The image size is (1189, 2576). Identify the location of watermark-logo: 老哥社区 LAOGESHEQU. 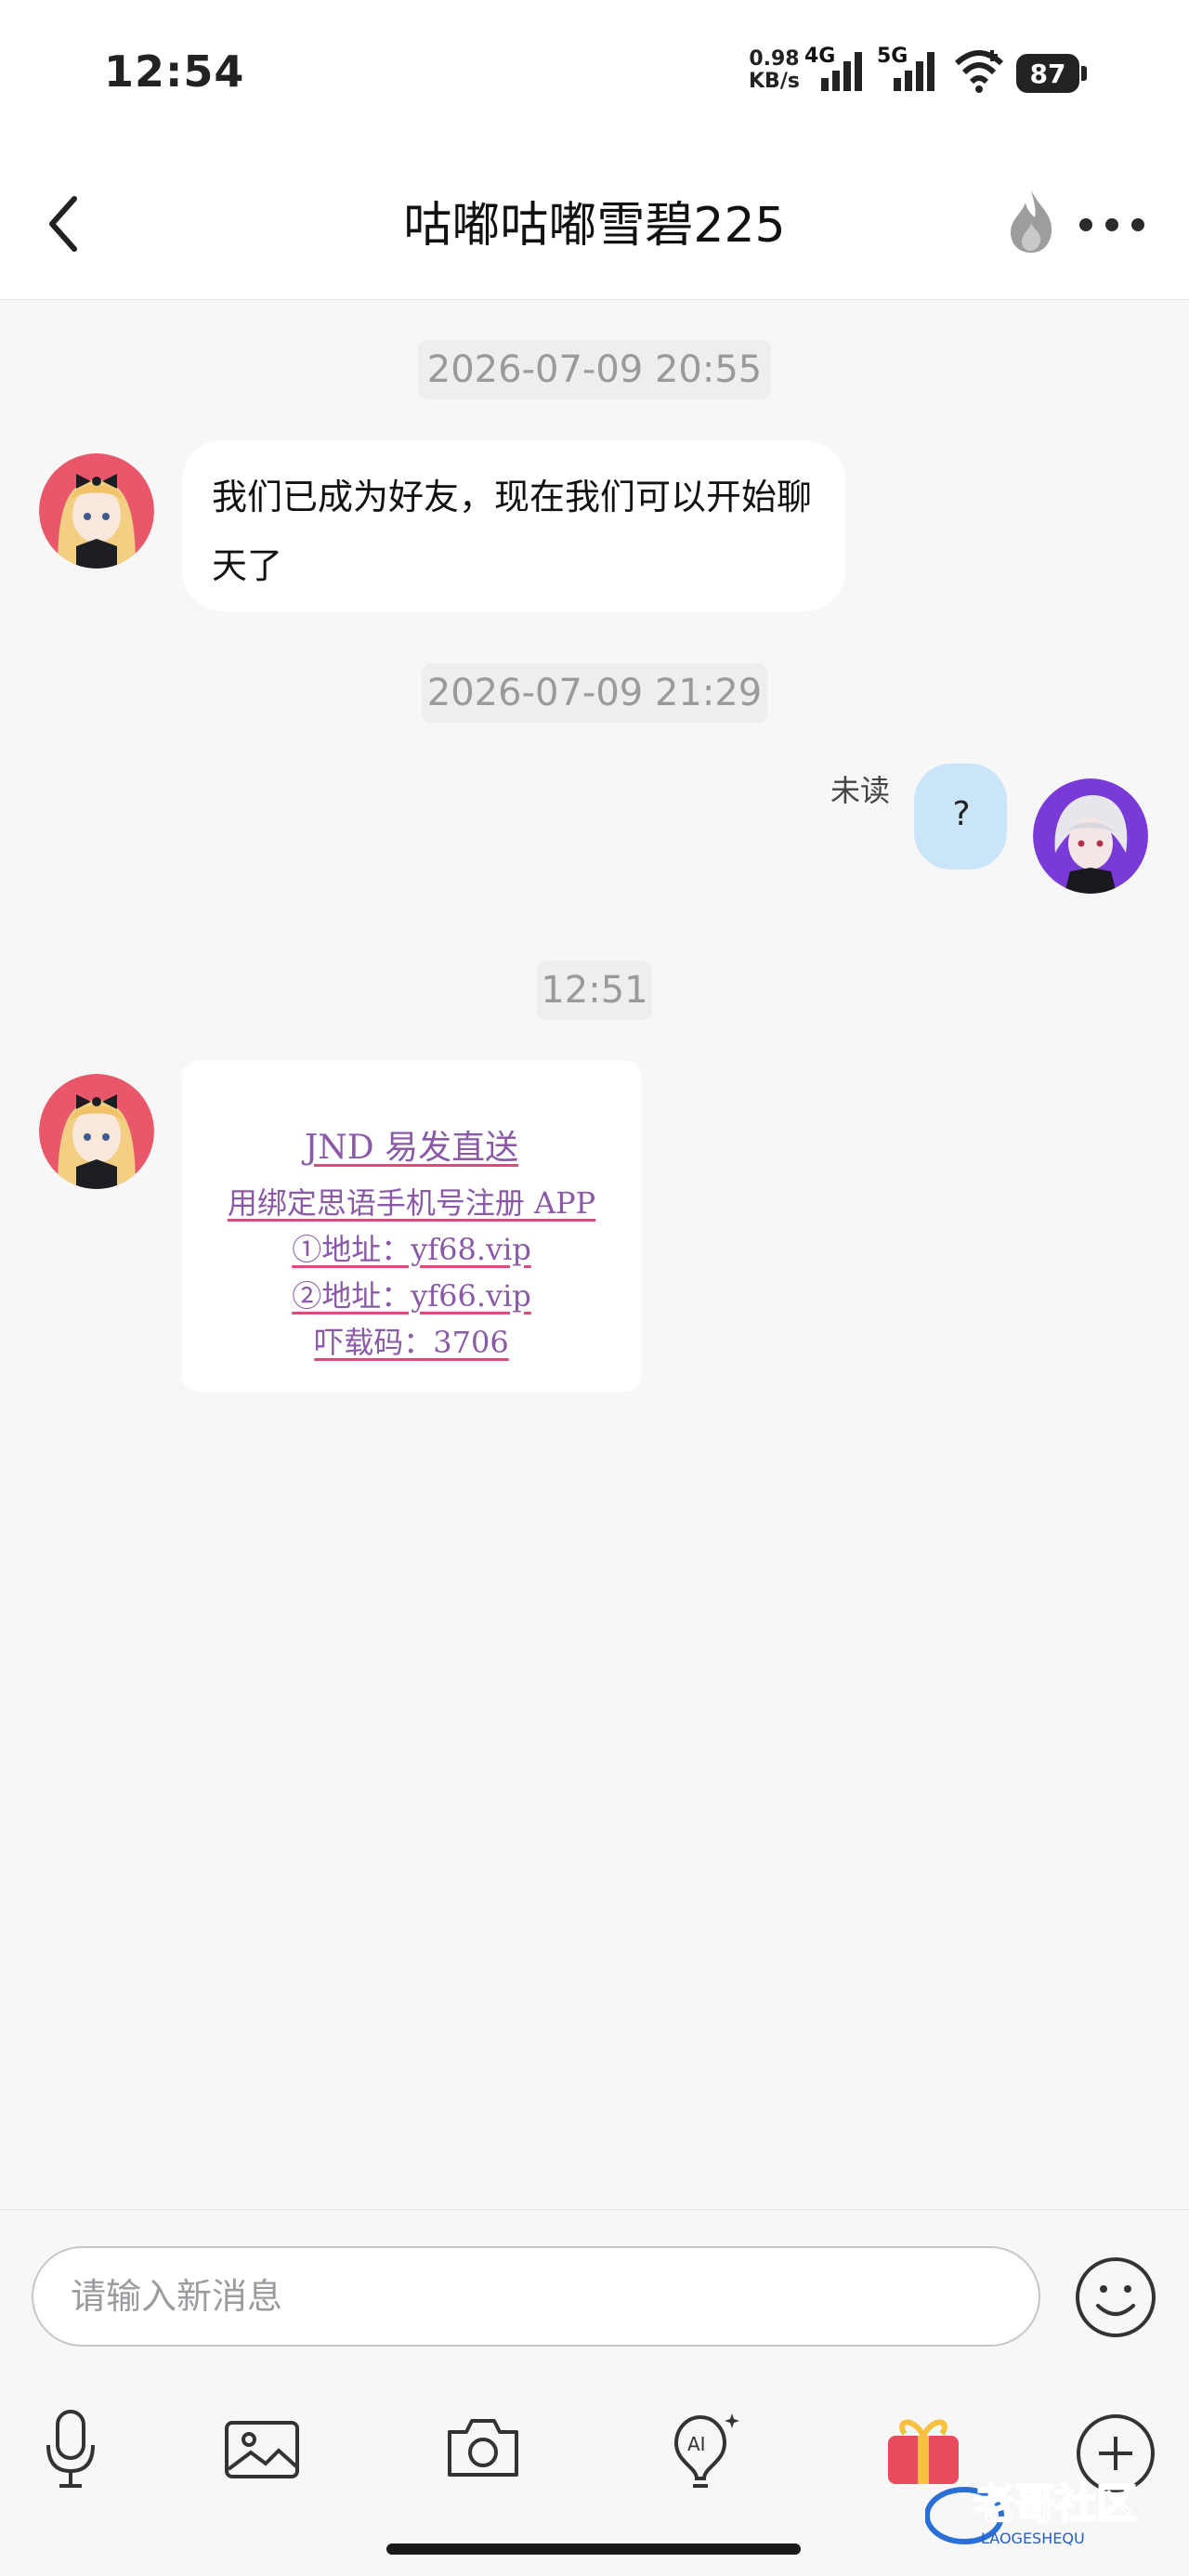
(1050, 2513).